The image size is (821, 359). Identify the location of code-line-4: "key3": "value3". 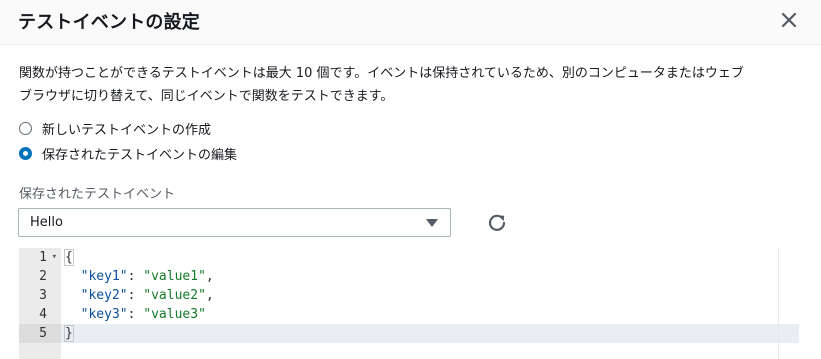
(143, 314).